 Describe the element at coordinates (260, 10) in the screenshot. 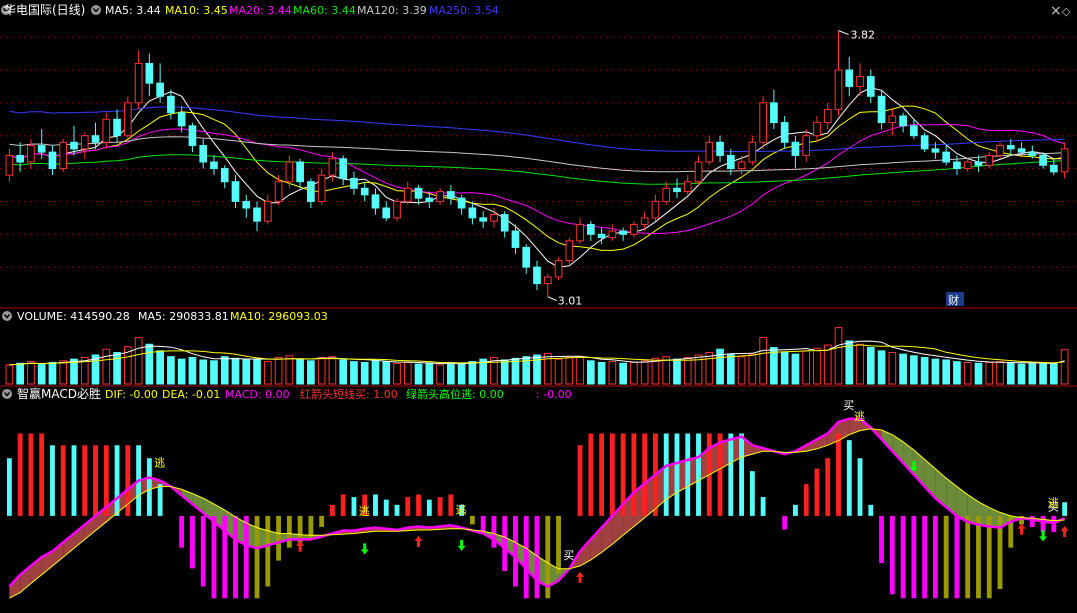

I see `ma20-label: MA20: 3.44` at that location.